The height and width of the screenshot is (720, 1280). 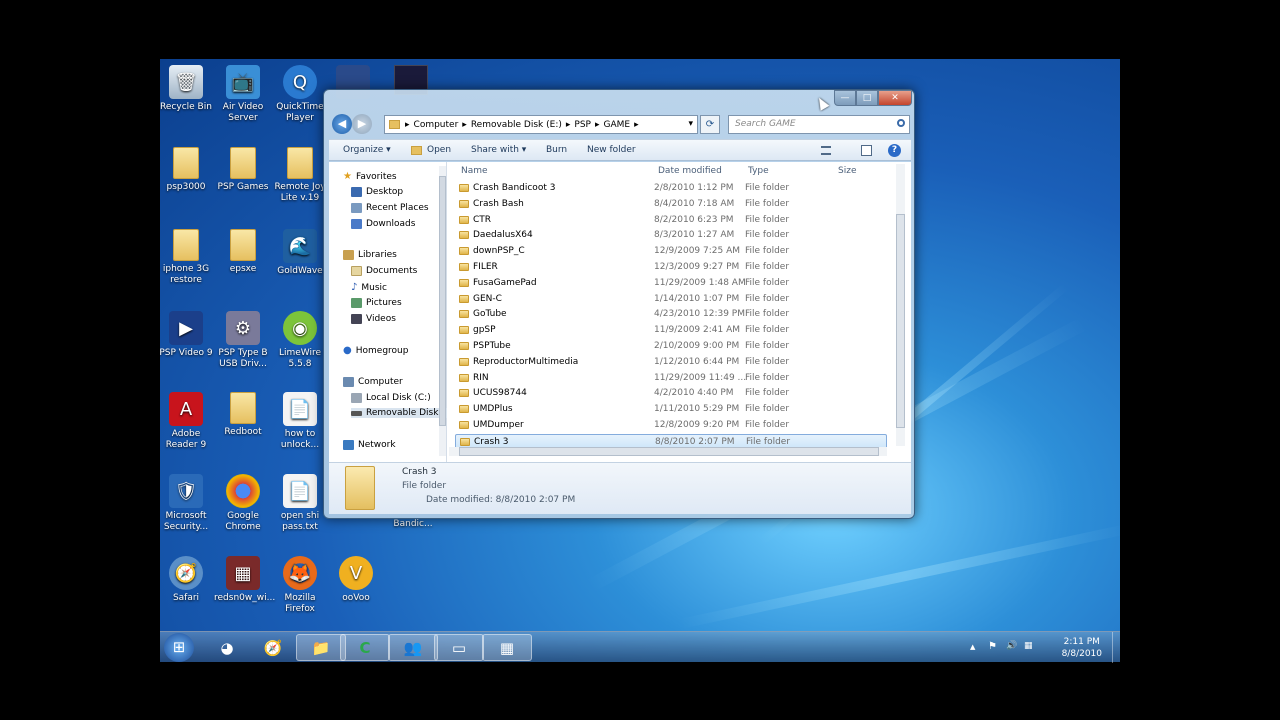 What do you see at coordinates (356, 580) in the screenshot?
I see `desktop-icon-oovoo: V ooVoo` at bounding box center [356, 580].